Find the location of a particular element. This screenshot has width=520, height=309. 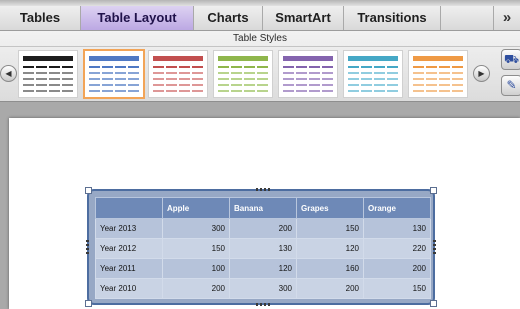

header-cell-corner is located at coordinates (129, 208).